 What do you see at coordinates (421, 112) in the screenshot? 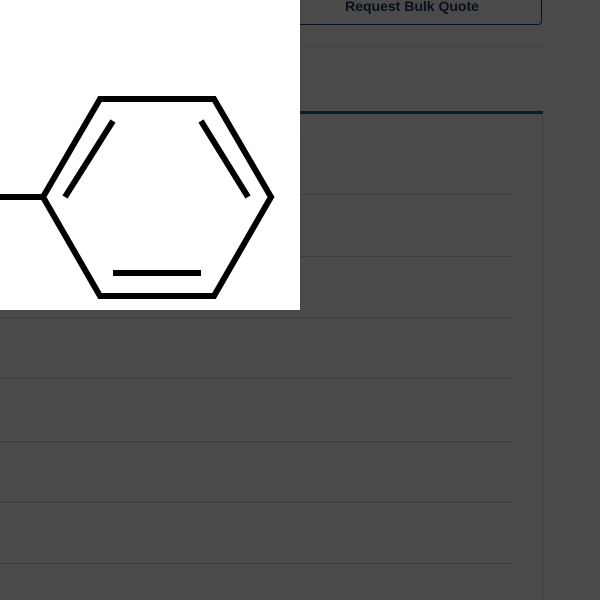
I see `active-tab-indicator` at bounding box center [421, 112].